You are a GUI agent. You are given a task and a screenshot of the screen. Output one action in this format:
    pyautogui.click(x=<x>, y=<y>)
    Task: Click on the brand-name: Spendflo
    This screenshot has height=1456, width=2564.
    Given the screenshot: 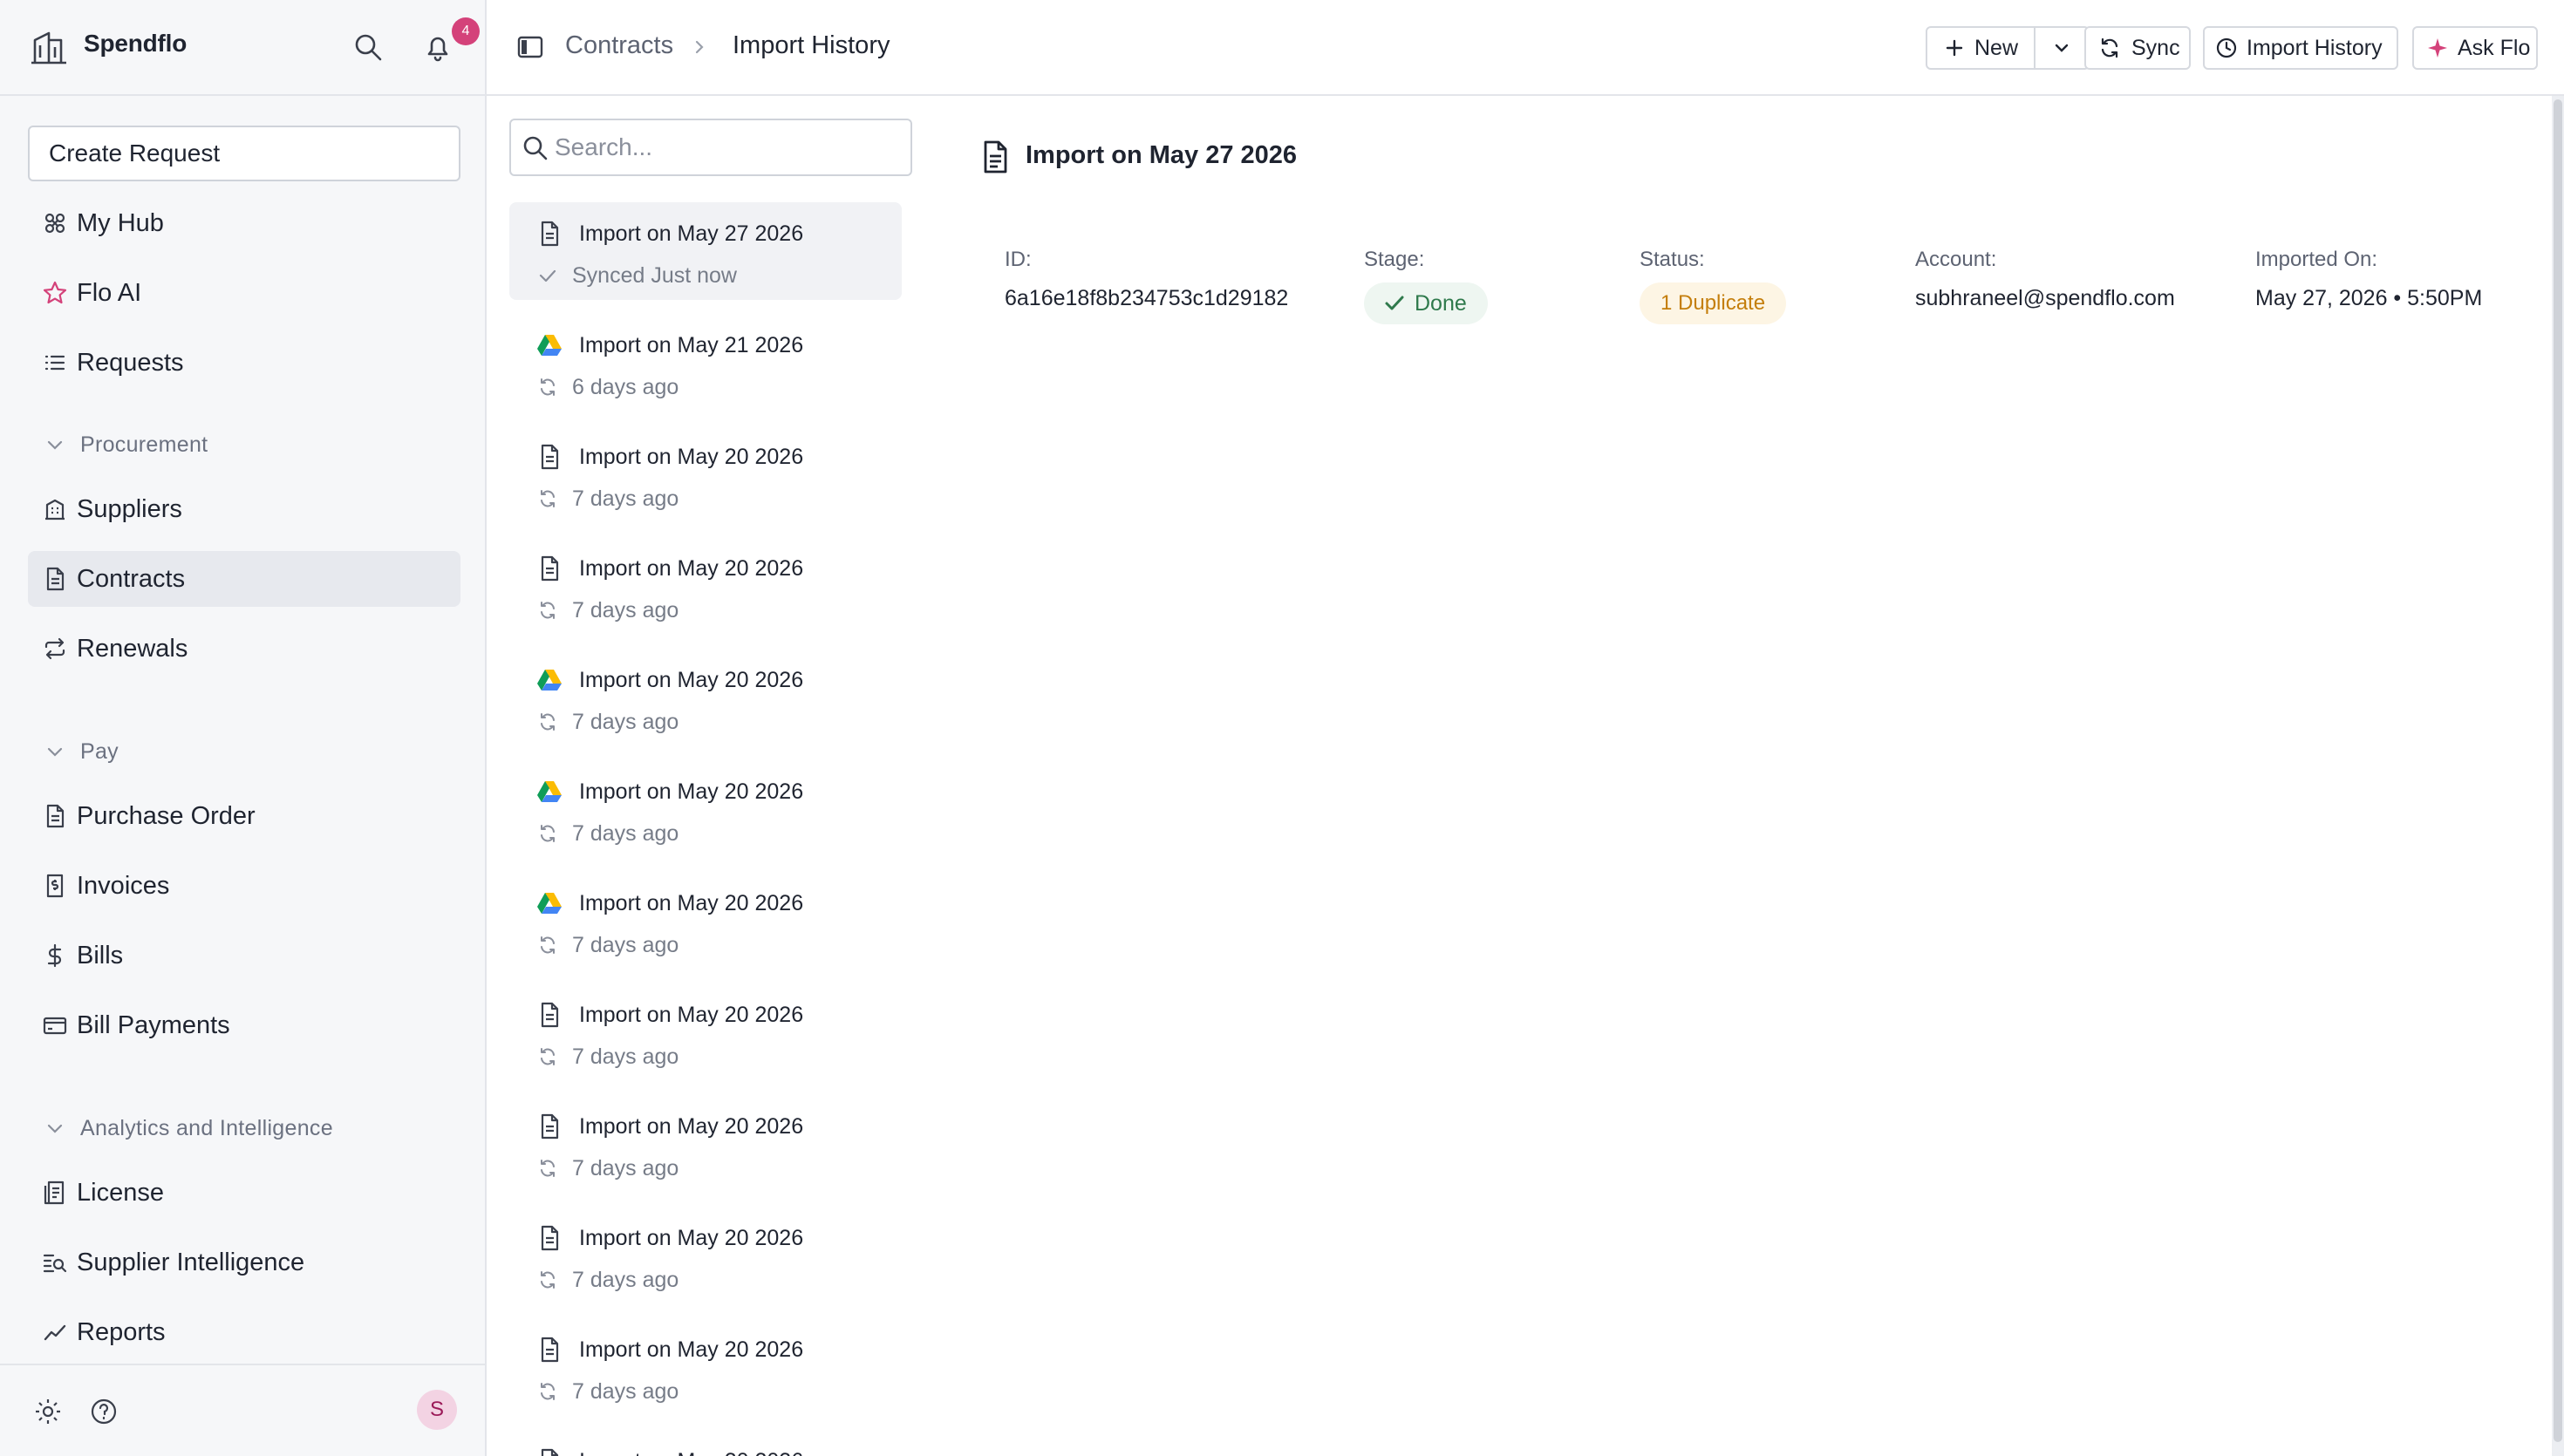 What is the action you would take?
    pyautogui.click(x=136, y=43)
    